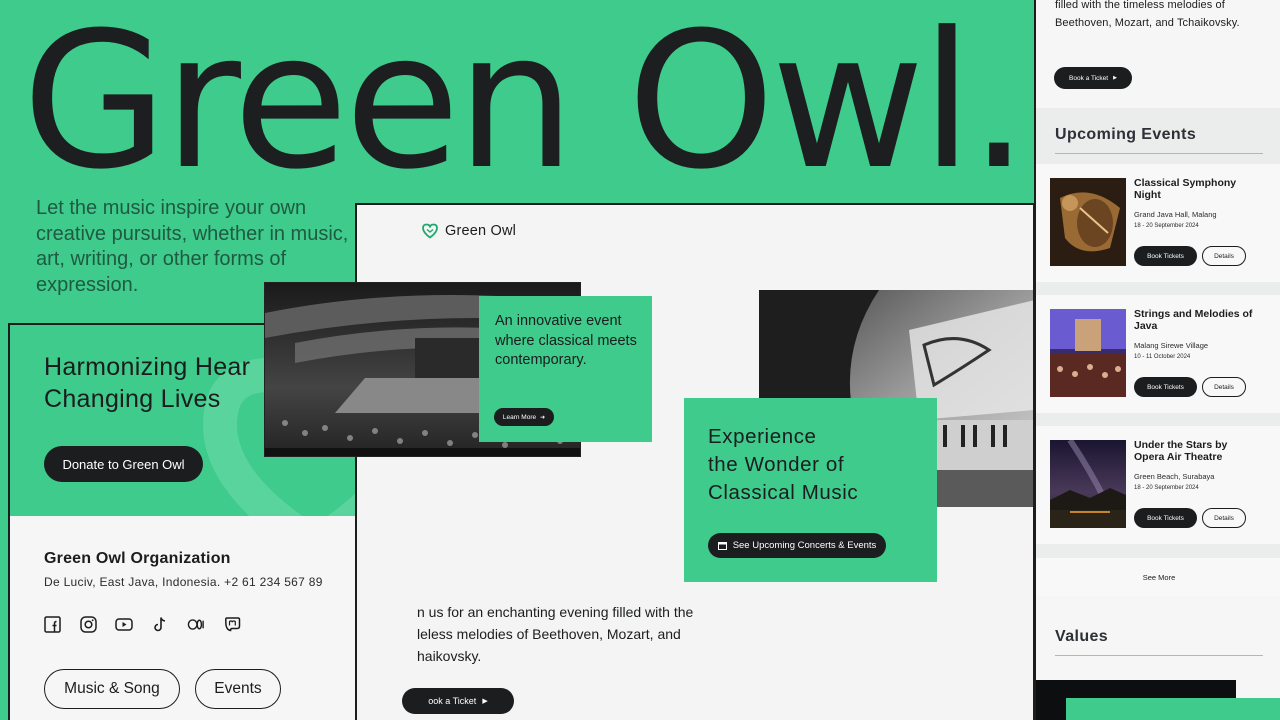 This screenshot has height=720, width=1280. I want to click on event-title: Classical Symphony Night, so click(1185, 189).